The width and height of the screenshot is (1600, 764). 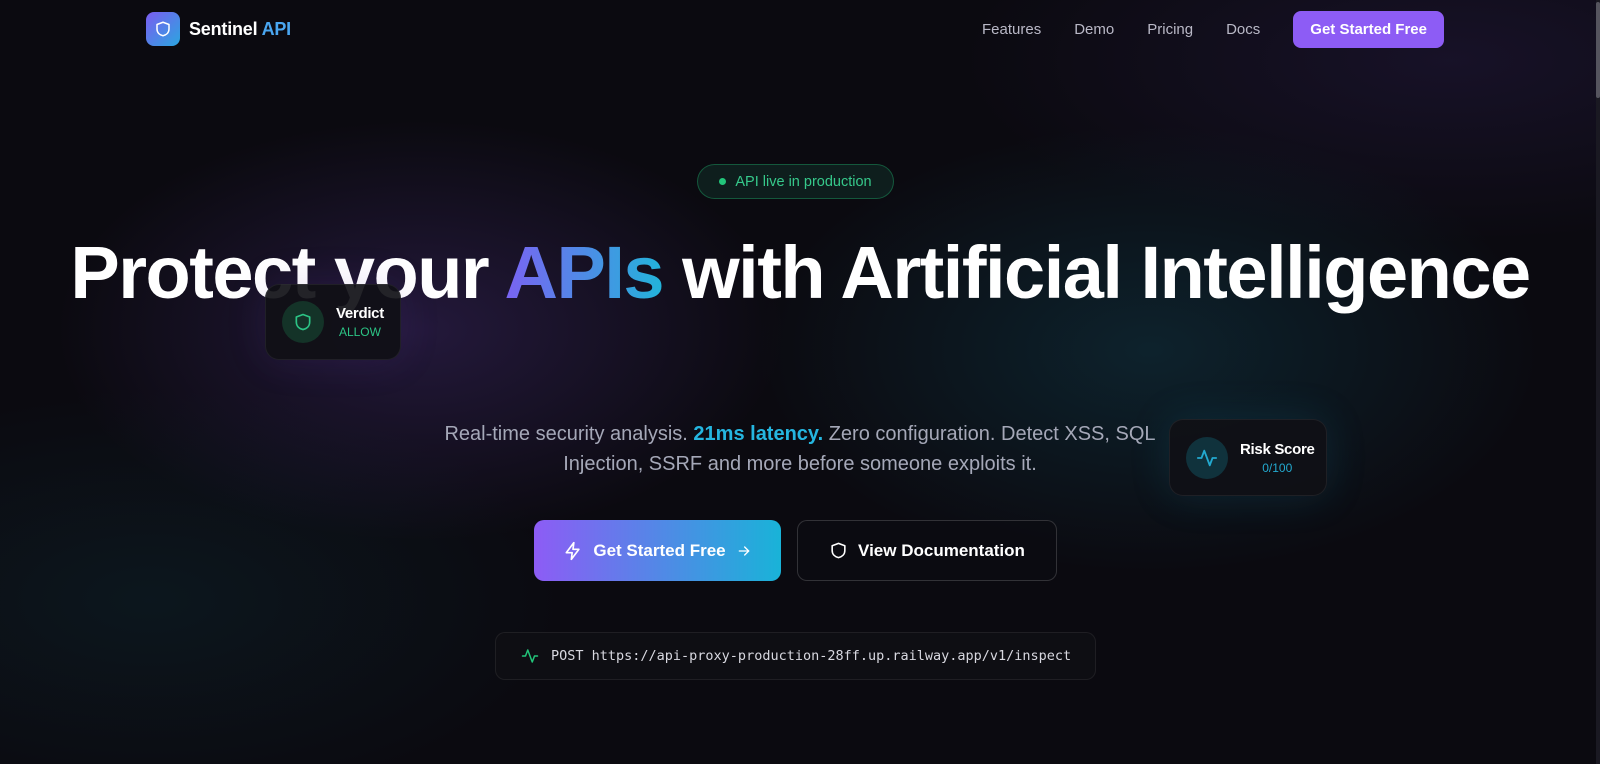 I want to click on scrollbar, so click(x=1598, y=382).